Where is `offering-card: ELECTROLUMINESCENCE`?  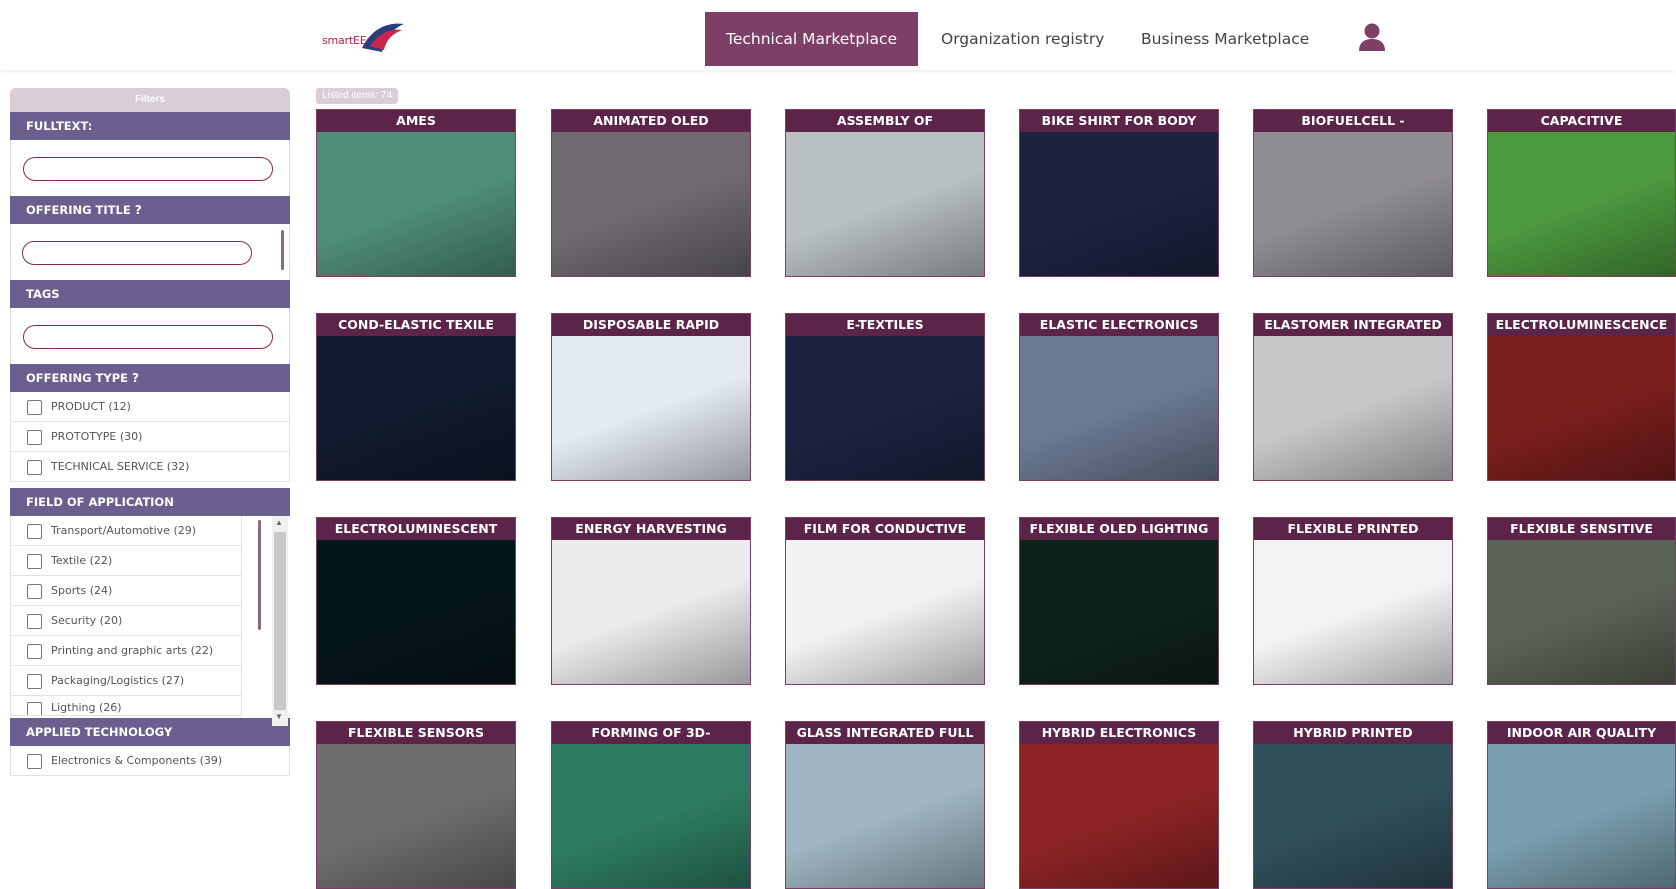 offering-card: ELECTROLUMINESCENCE is located at coordinates (1581, 397).